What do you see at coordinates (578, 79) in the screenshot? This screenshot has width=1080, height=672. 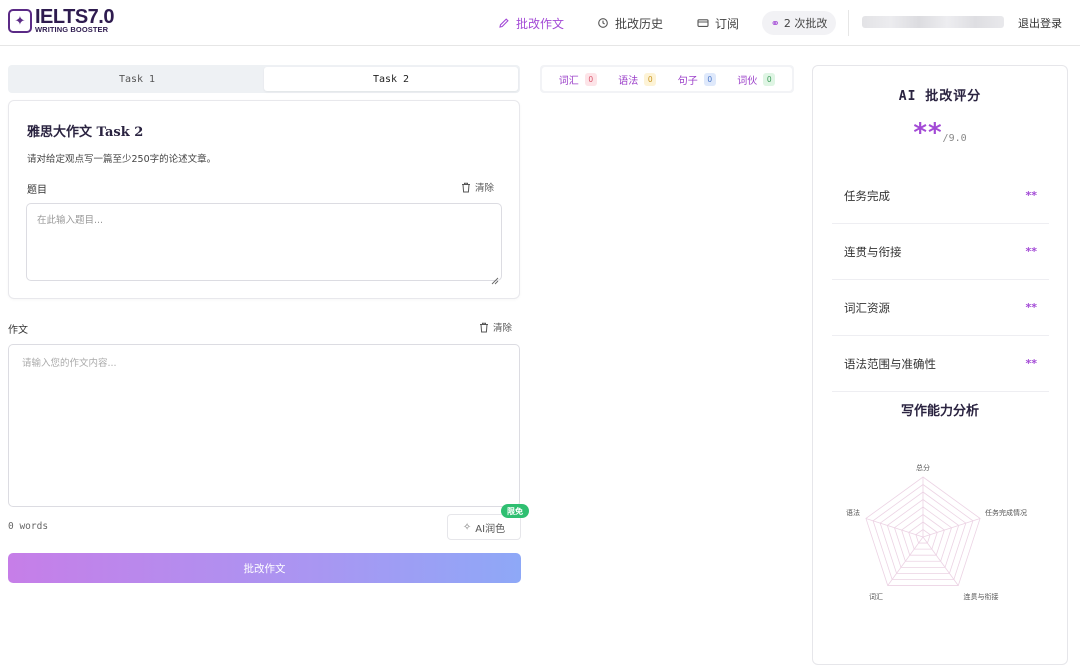 I see `category-vocabulary: 词汇 0` at bounding box center [578, 79].